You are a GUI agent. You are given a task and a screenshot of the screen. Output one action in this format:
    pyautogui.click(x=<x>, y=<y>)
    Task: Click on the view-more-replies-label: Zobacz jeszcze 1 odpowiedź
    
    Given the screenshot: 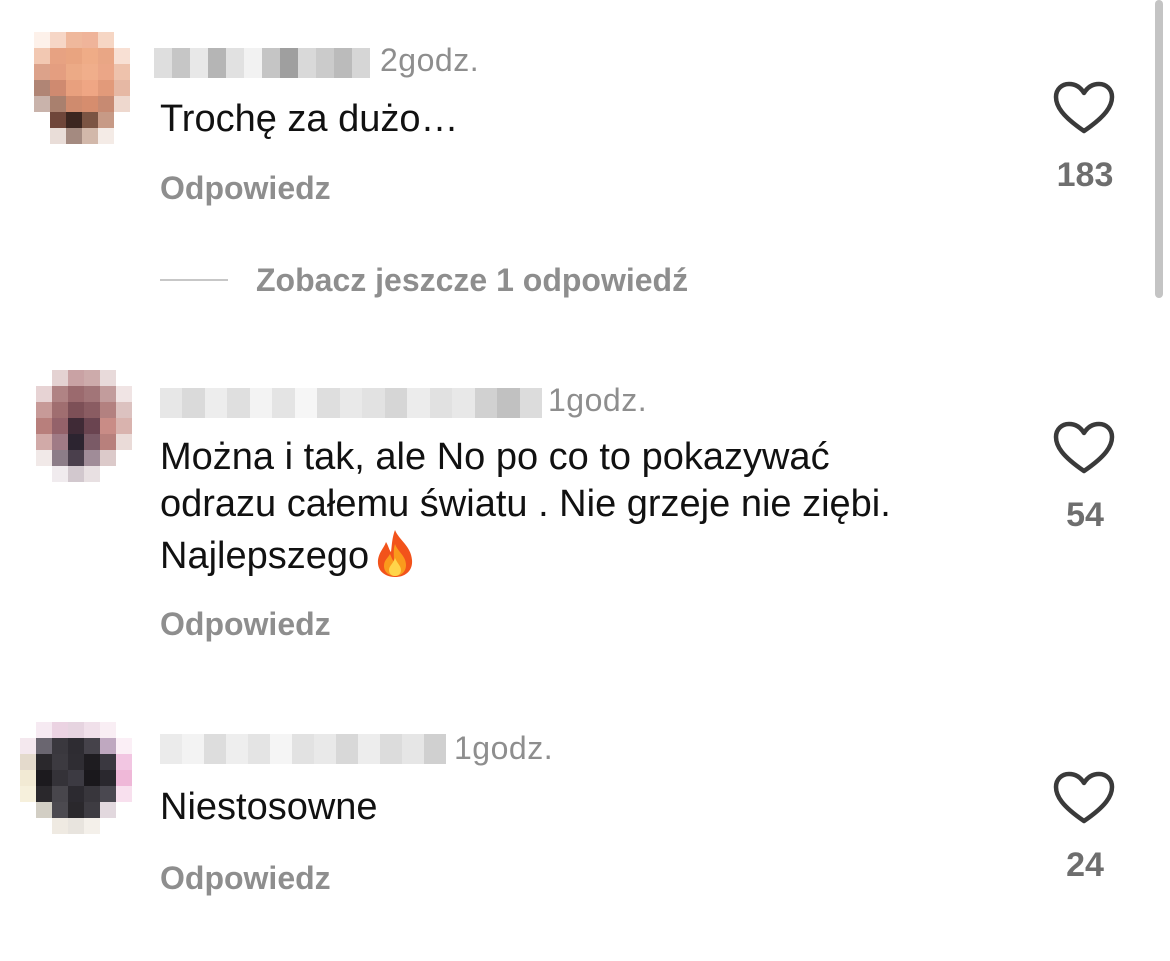 What is the action you would take?
    pyautogui.click(x=472, y=279)
    